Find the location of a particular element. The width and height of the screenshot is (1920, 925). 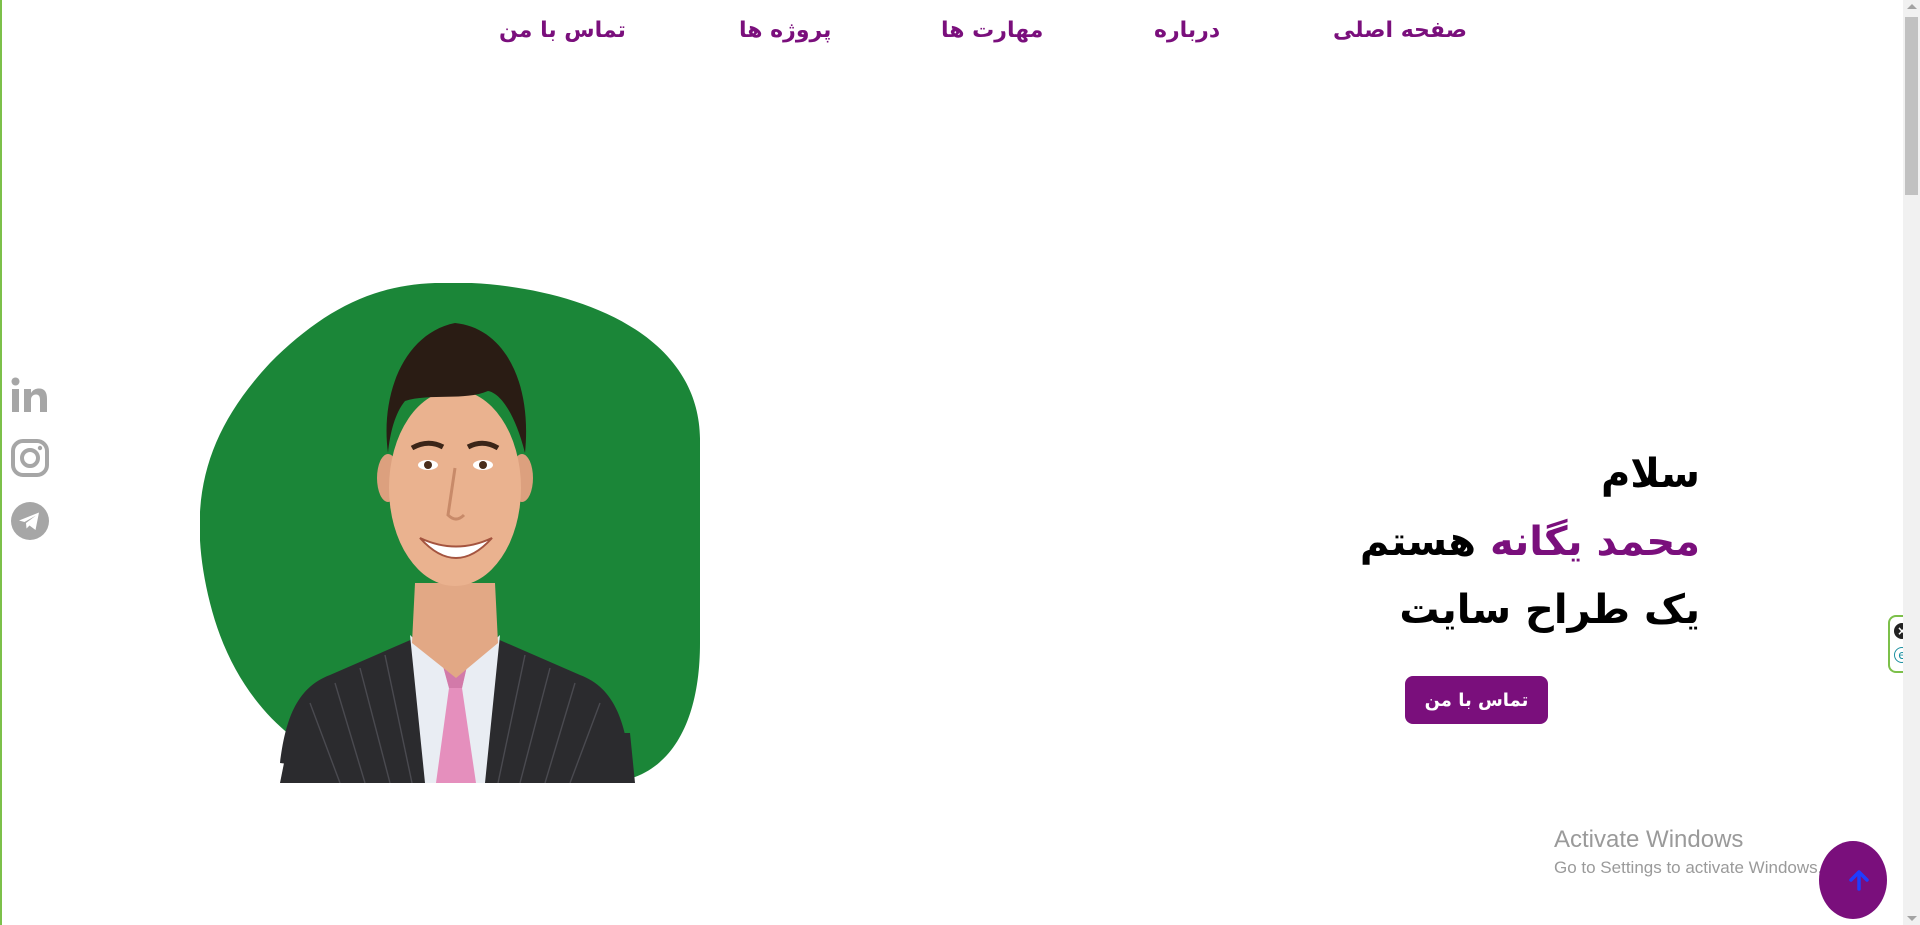

nav-contact-link: تماس با من is located at coordinates (562, 30).